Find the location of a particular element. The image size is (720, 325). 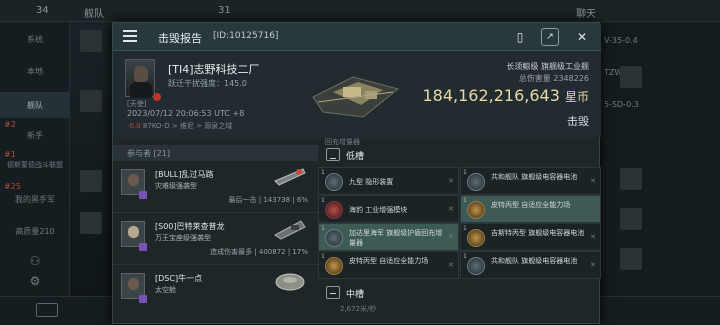

channel-item-active: 舰队 is located at coordinates (35, 105).